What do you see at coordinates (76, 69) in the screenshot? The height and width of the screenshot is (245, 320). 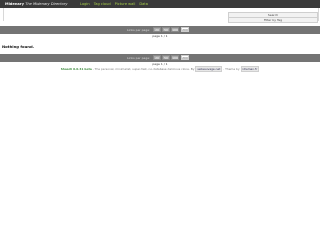 I see `footer-brand: Shaarli 0.0.41 beta` at bounding box center [76, 69].